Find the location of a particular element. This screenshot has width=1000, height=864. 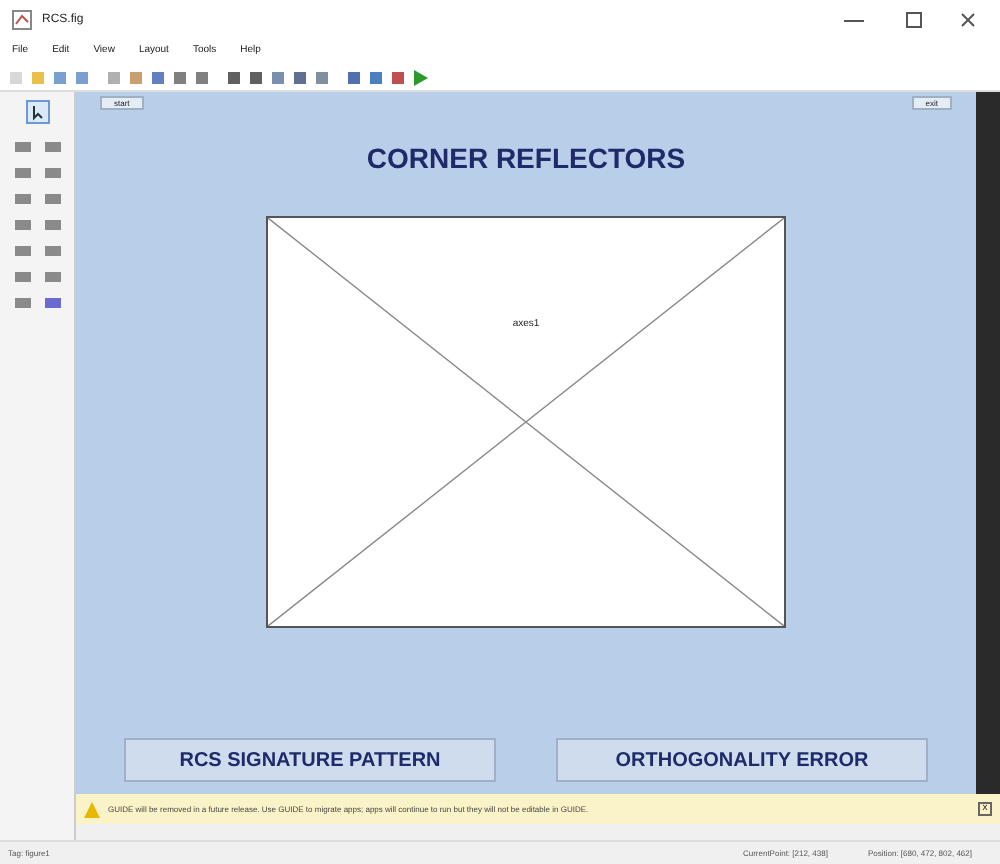

push-button: ORTHOGONALITY ERROR is located at coordinates (742, 760).